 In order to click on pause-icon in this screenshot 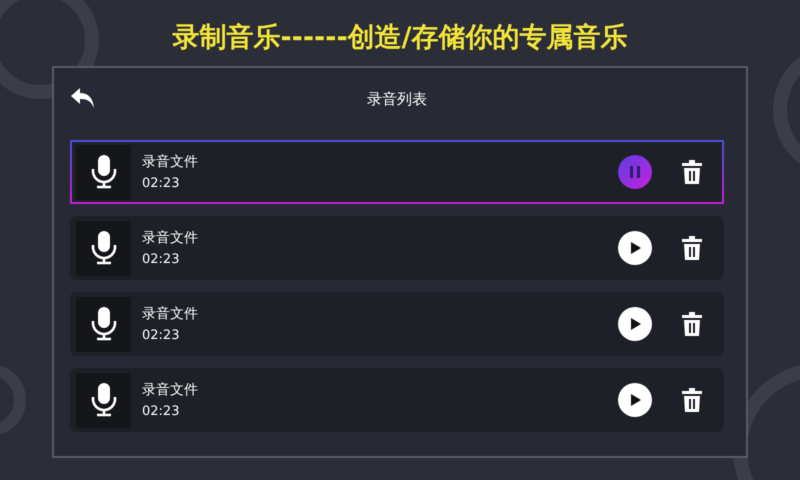, I will do `click(635, 172)`.